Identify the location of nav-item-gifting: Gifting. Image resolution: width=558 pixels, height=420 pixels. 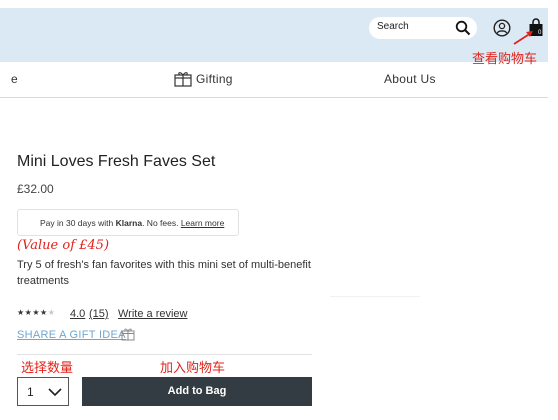
(214, 79).